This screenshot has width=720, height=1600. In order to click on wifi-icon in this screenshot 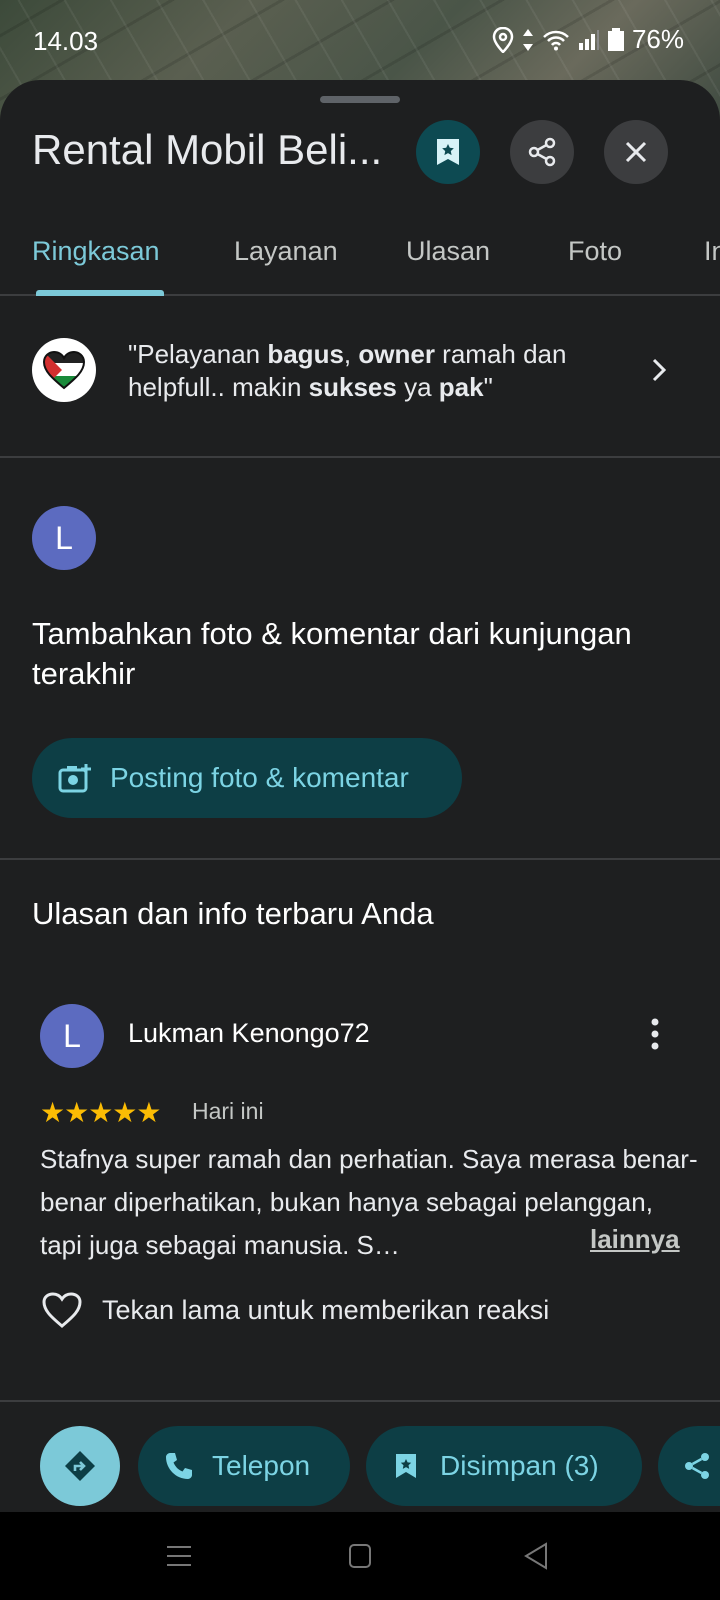, I will do `click(556, 40)`.